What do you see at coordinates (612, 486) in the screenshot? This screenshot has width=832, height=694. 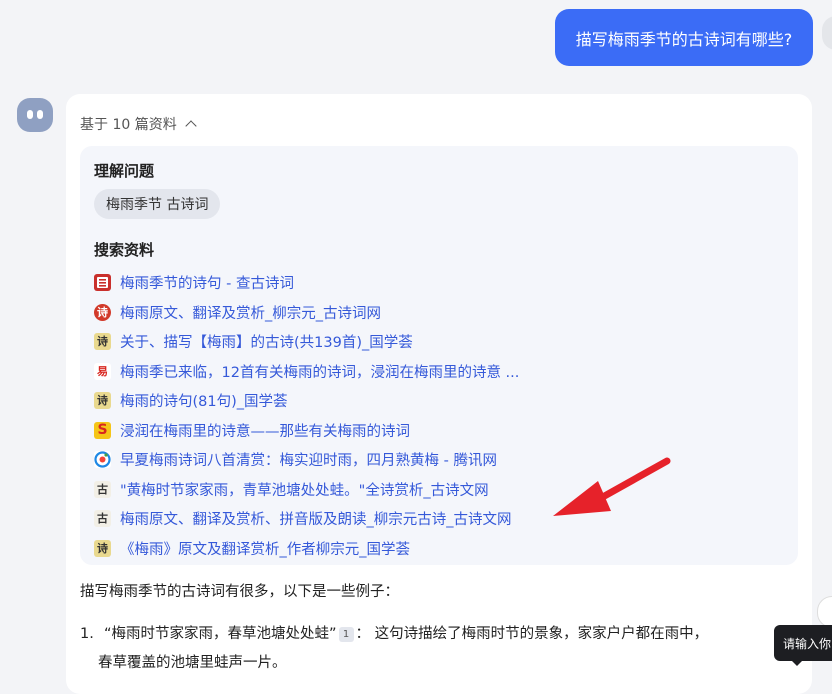 I see `red-arrow-annotation` at bounding box center [612, 486].